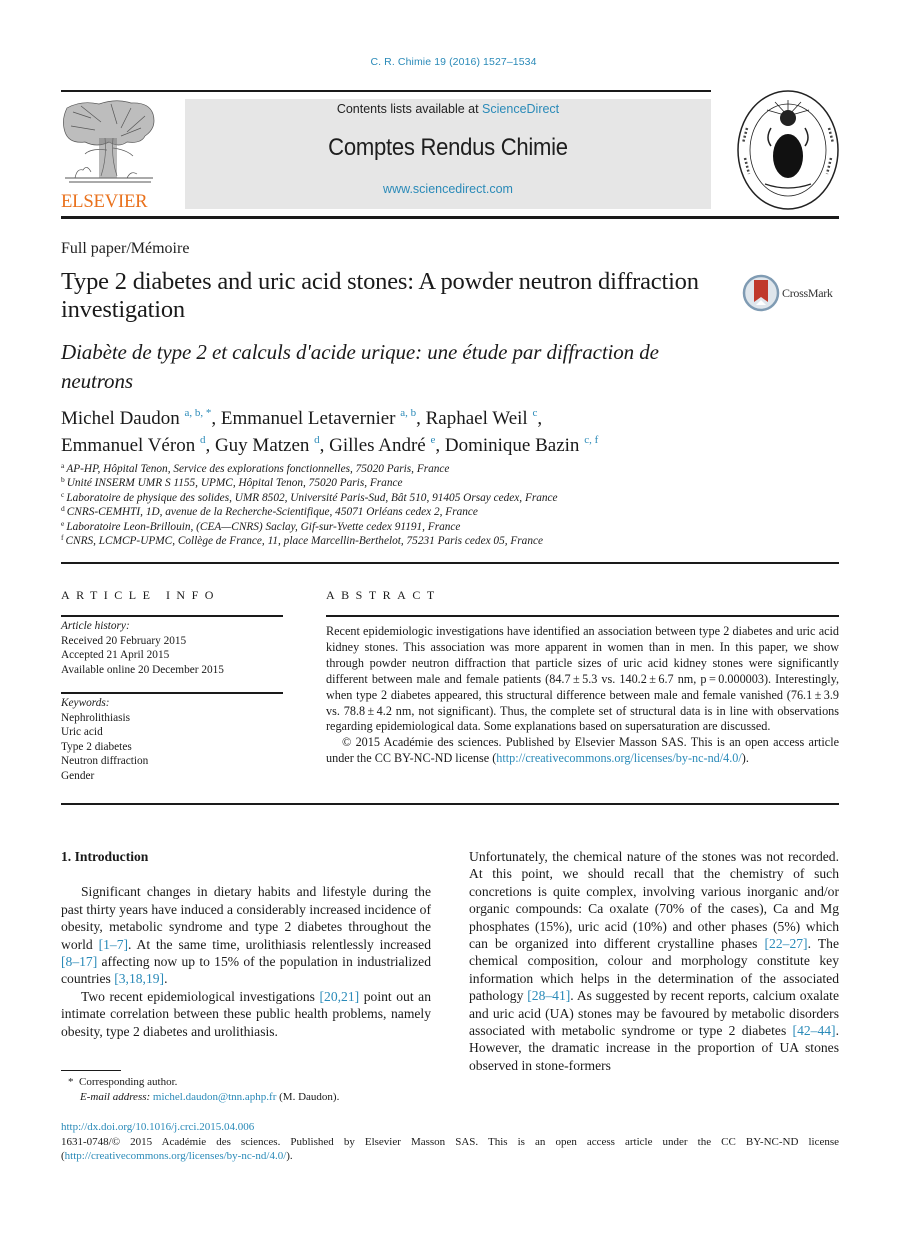 Image resolution: width=907 pixels, height=1238 pixels. I want to click on citation-link: [42–44], so click(814, 1030).